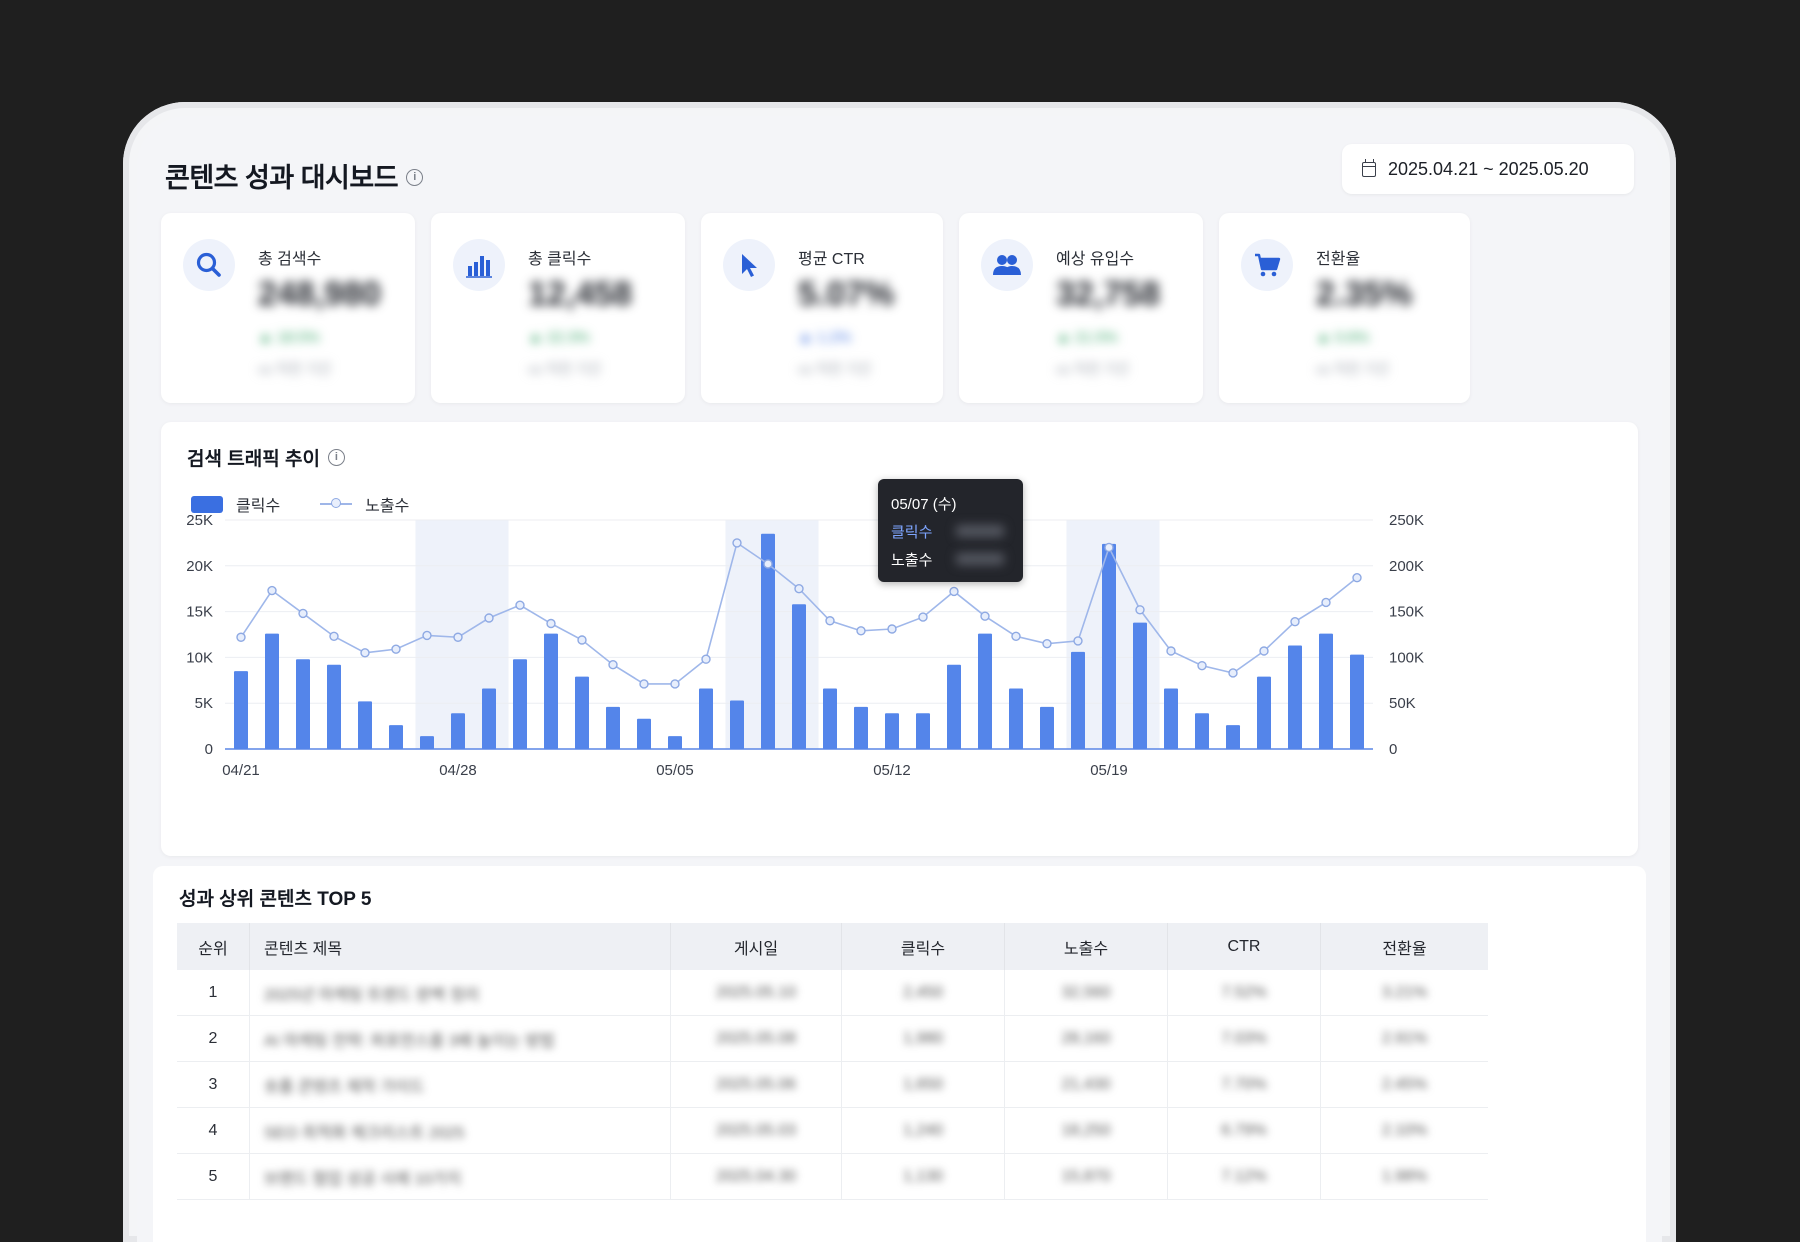  I want to click on clicks-cell: 1,130, so click(923, 1176).